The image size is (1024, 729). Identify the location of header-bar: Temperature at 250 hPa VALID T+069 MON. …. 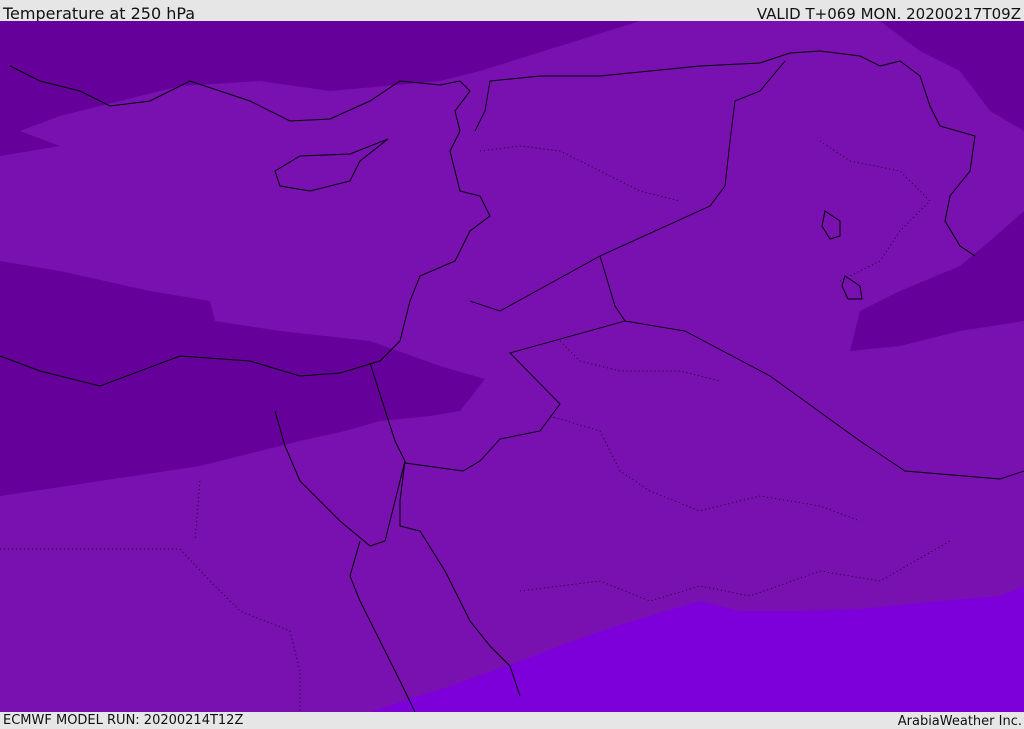
(512, 11).